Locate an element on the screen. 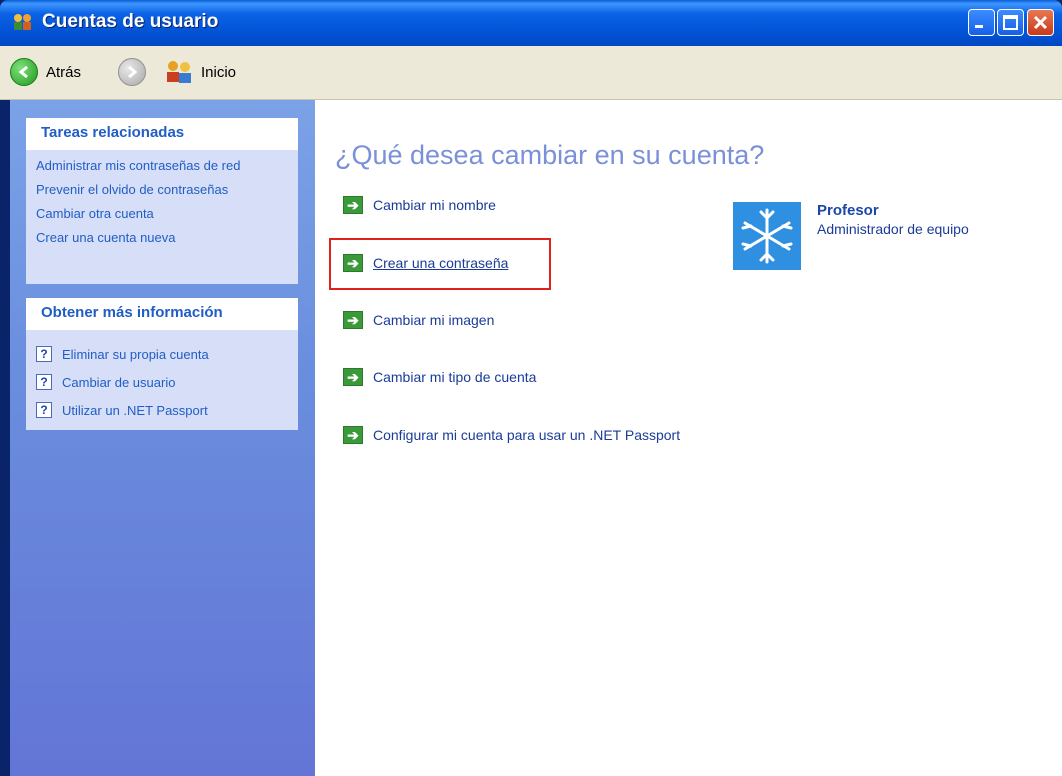 This screenshot has width=1062, height=776. user-avatar is located at coordinates (767, 236).